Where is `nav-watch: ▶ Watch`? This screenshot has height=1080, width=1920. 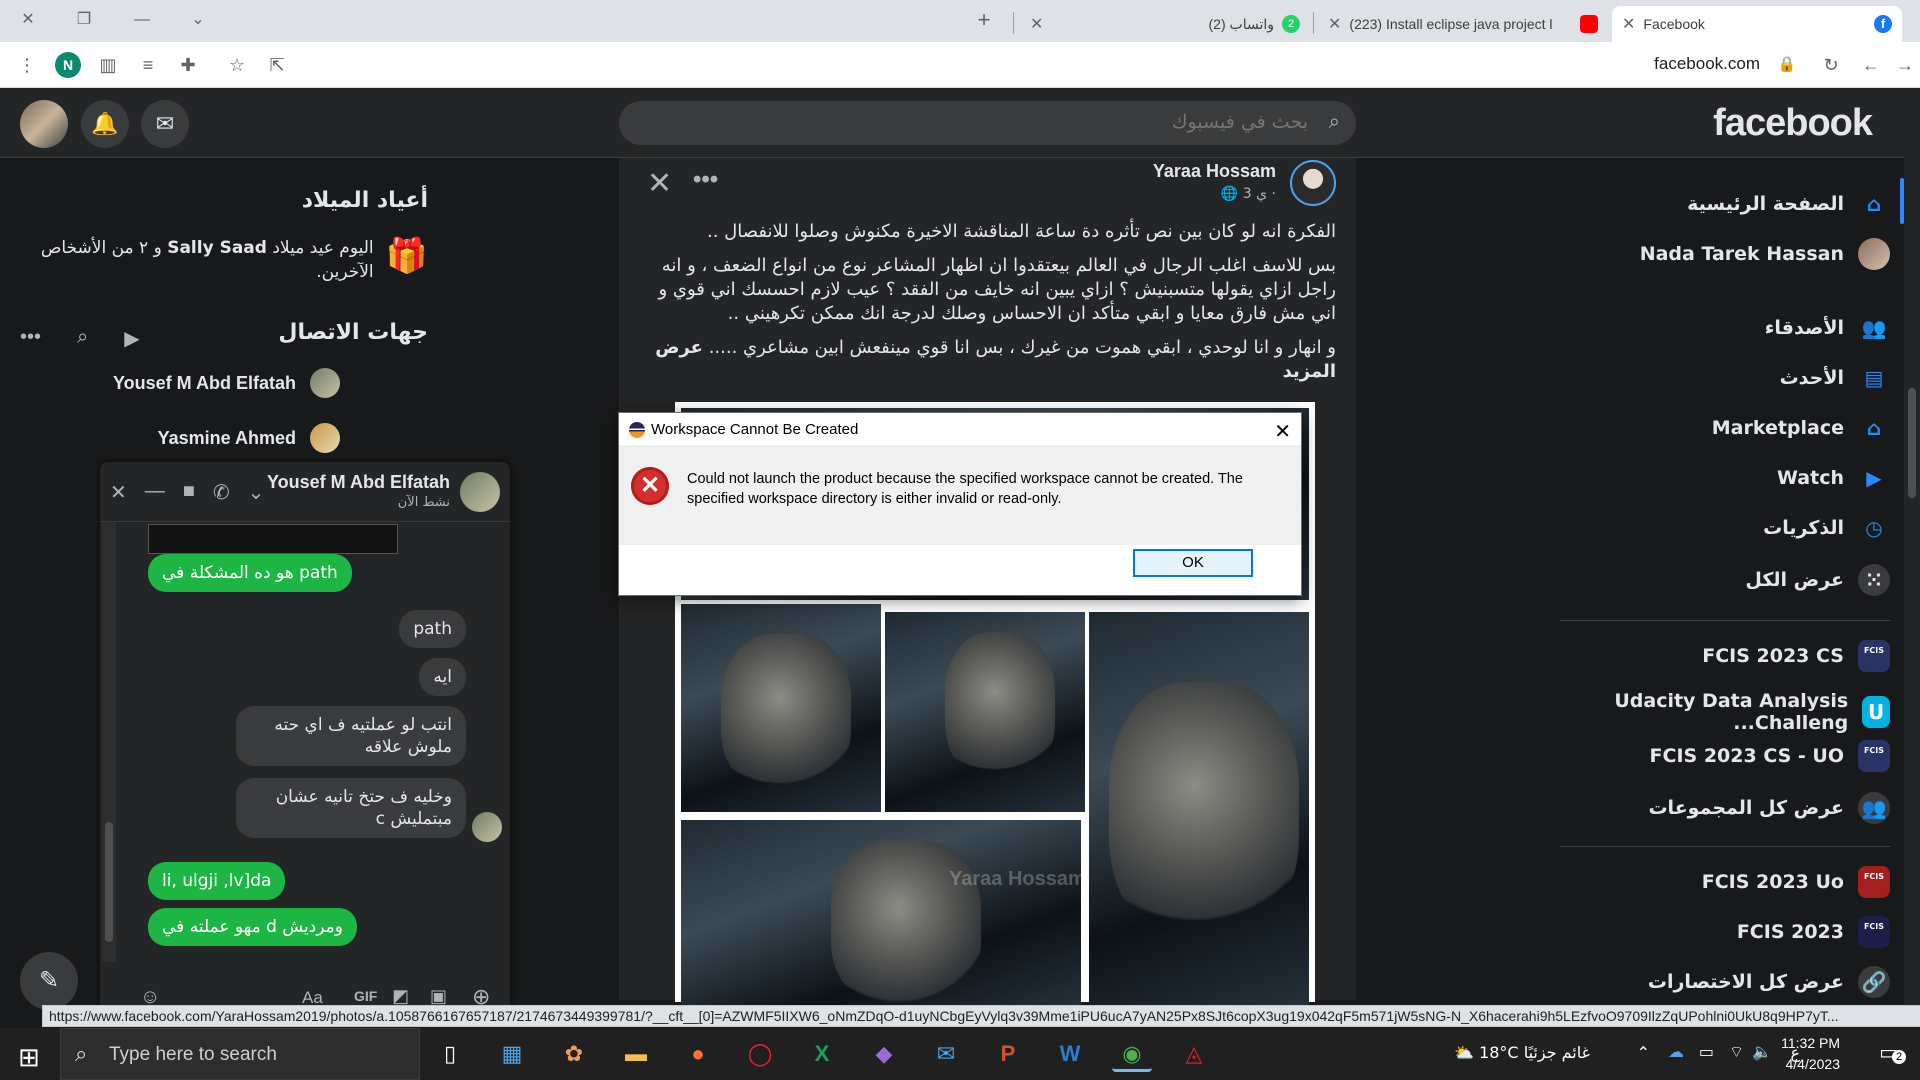 nav-watch: ▶ Watch is located at coordinates (1833, 478).